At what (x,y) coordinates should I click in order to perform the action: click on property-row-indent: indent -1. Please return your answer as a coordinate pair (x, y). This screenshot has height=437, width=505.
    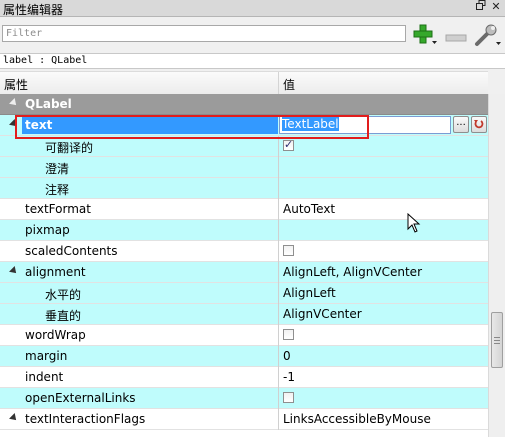
    Looking at the image, I should click on (244, 377).